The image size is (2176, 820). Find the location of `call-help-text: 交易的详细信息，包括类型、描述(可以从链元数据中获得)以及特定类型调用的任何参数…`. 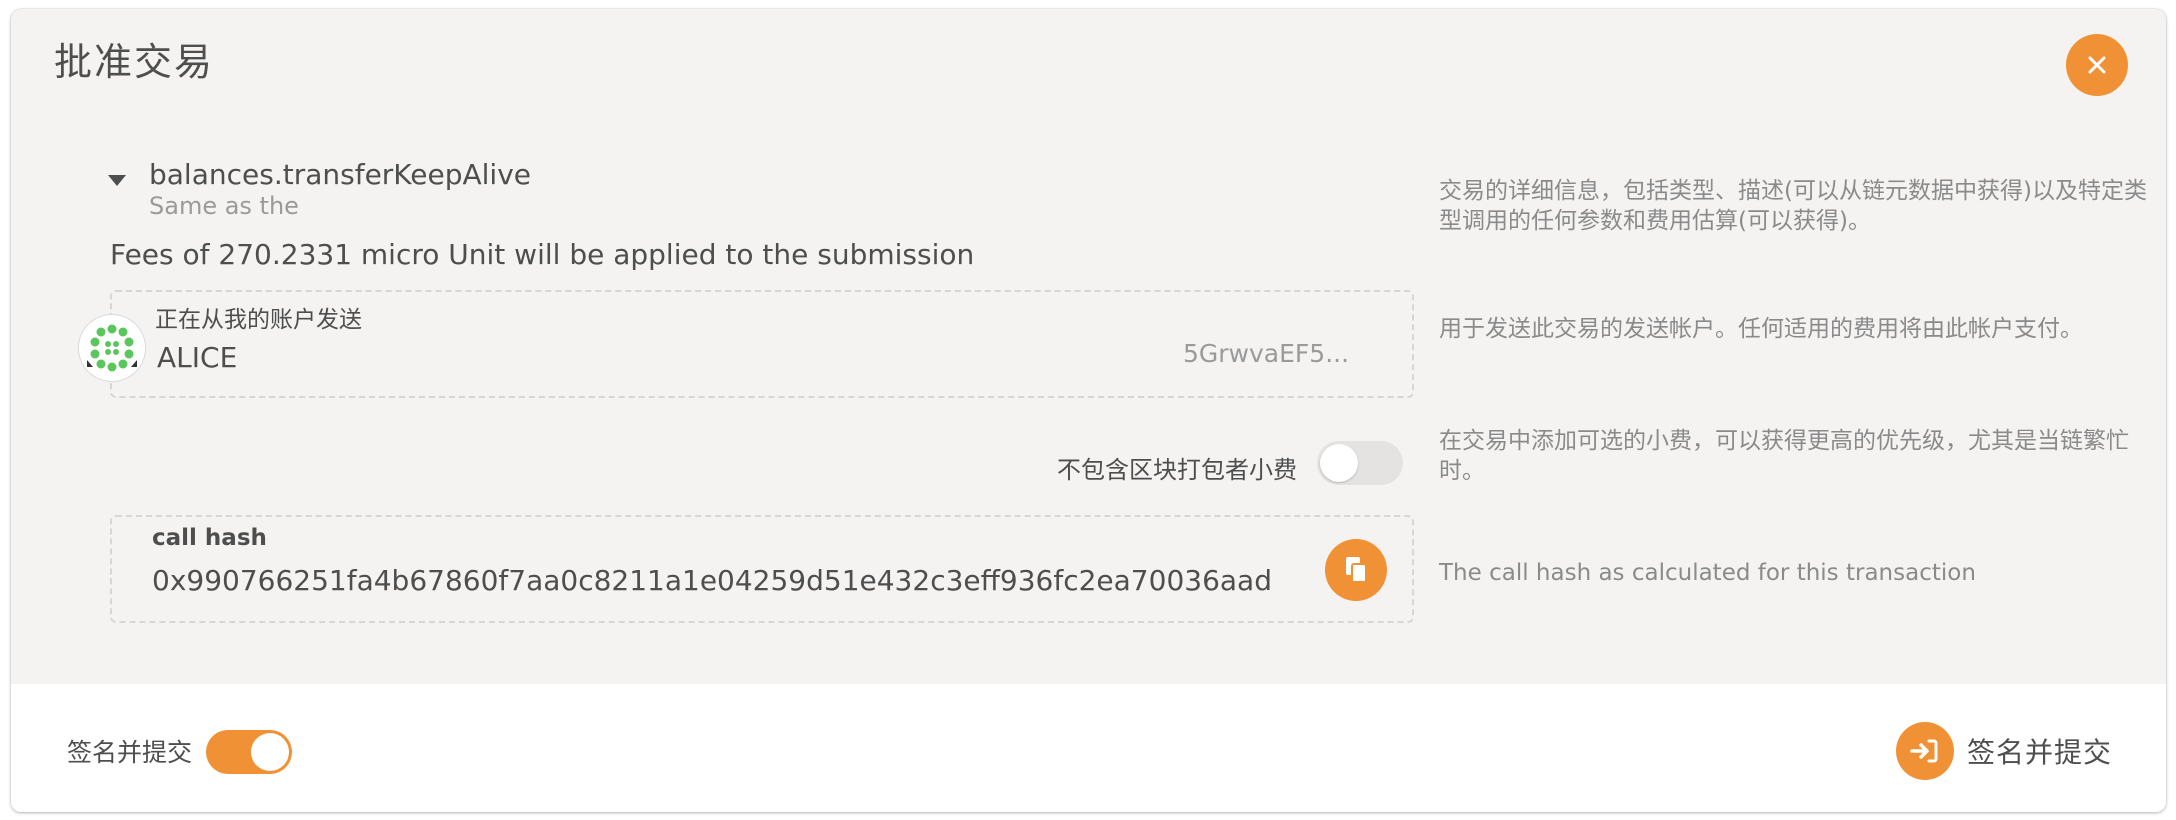

call-help-text: 交易的详细信息，包括类型、描述(可以从链元数据中获得)以及特定类型调用的任何参数… is located at coordinates (1793, 206).